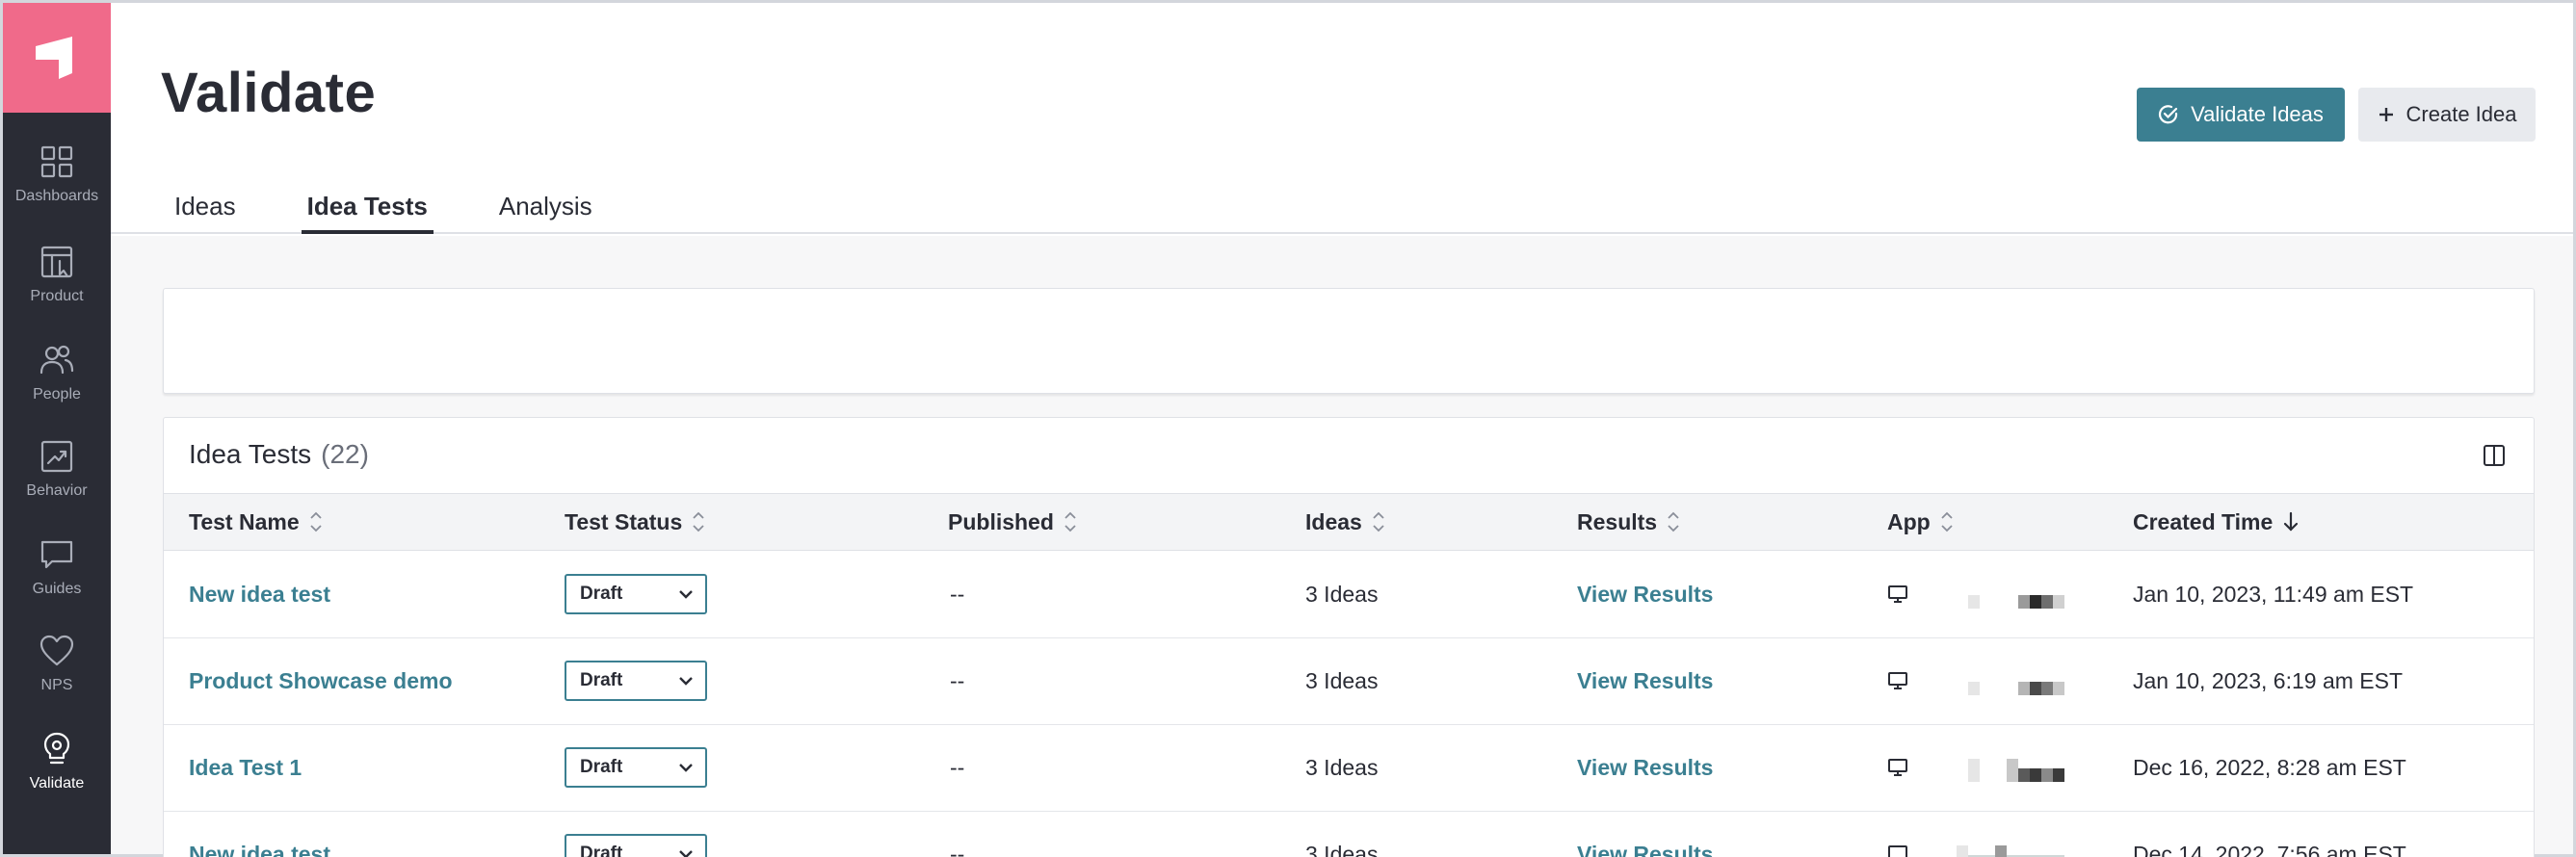 The image size is (2576, 857). Describe the element at coordinates (269, 93) in the screenshot. I see `page-title: Validate` at that location.